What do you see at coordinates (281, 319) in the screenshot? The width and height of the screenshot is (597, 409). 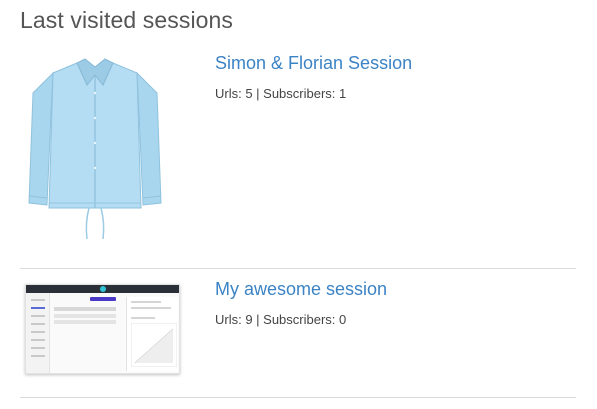 I see `session-meta: Urls: 9 | Subscribers: 0` at bounding box center [281, 319].